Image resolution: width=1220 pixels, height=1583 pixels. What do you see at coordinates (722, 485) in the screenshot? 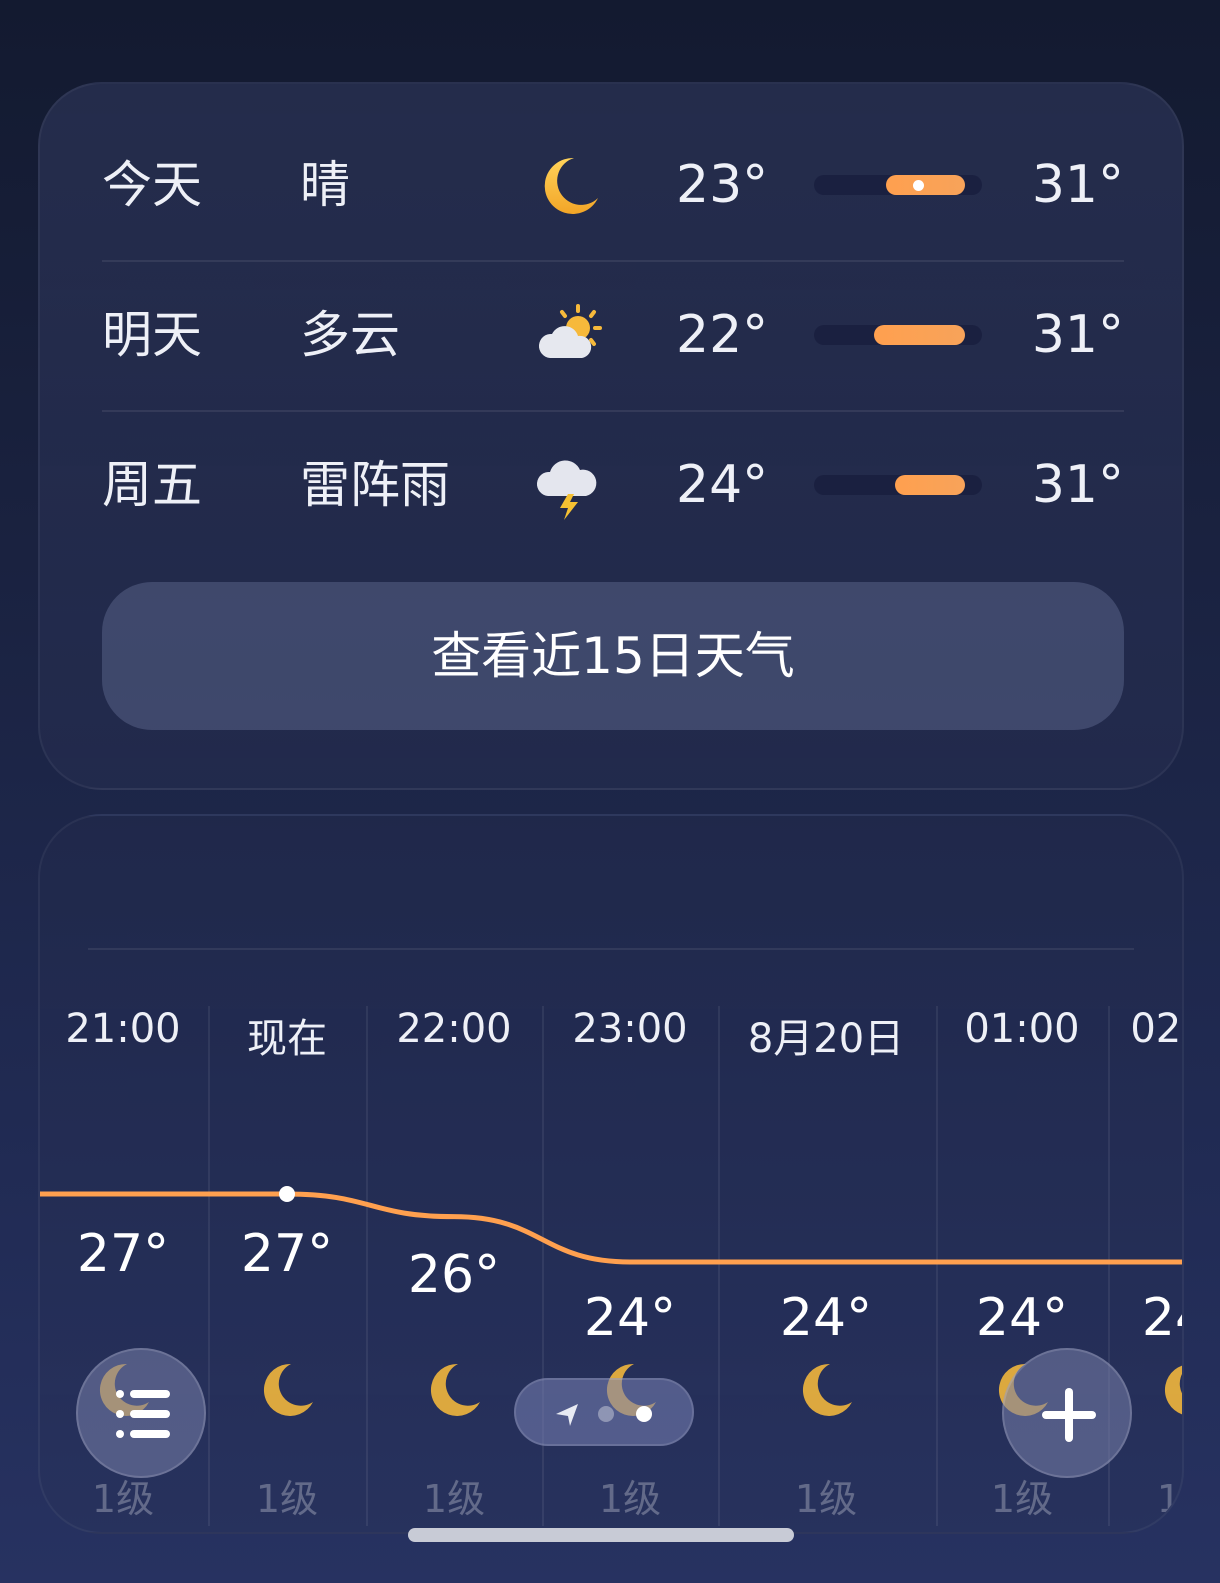
I see `low-temp: 24°` at bounding box center [722, 485].